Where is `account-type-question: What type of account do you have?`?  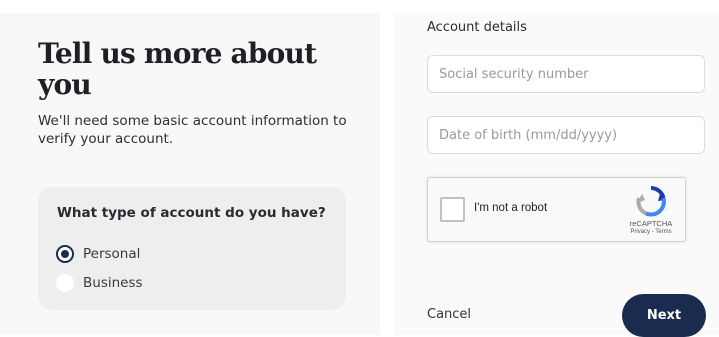 account-type-question: What type of account do you have? is located at coordinates (191, 213).